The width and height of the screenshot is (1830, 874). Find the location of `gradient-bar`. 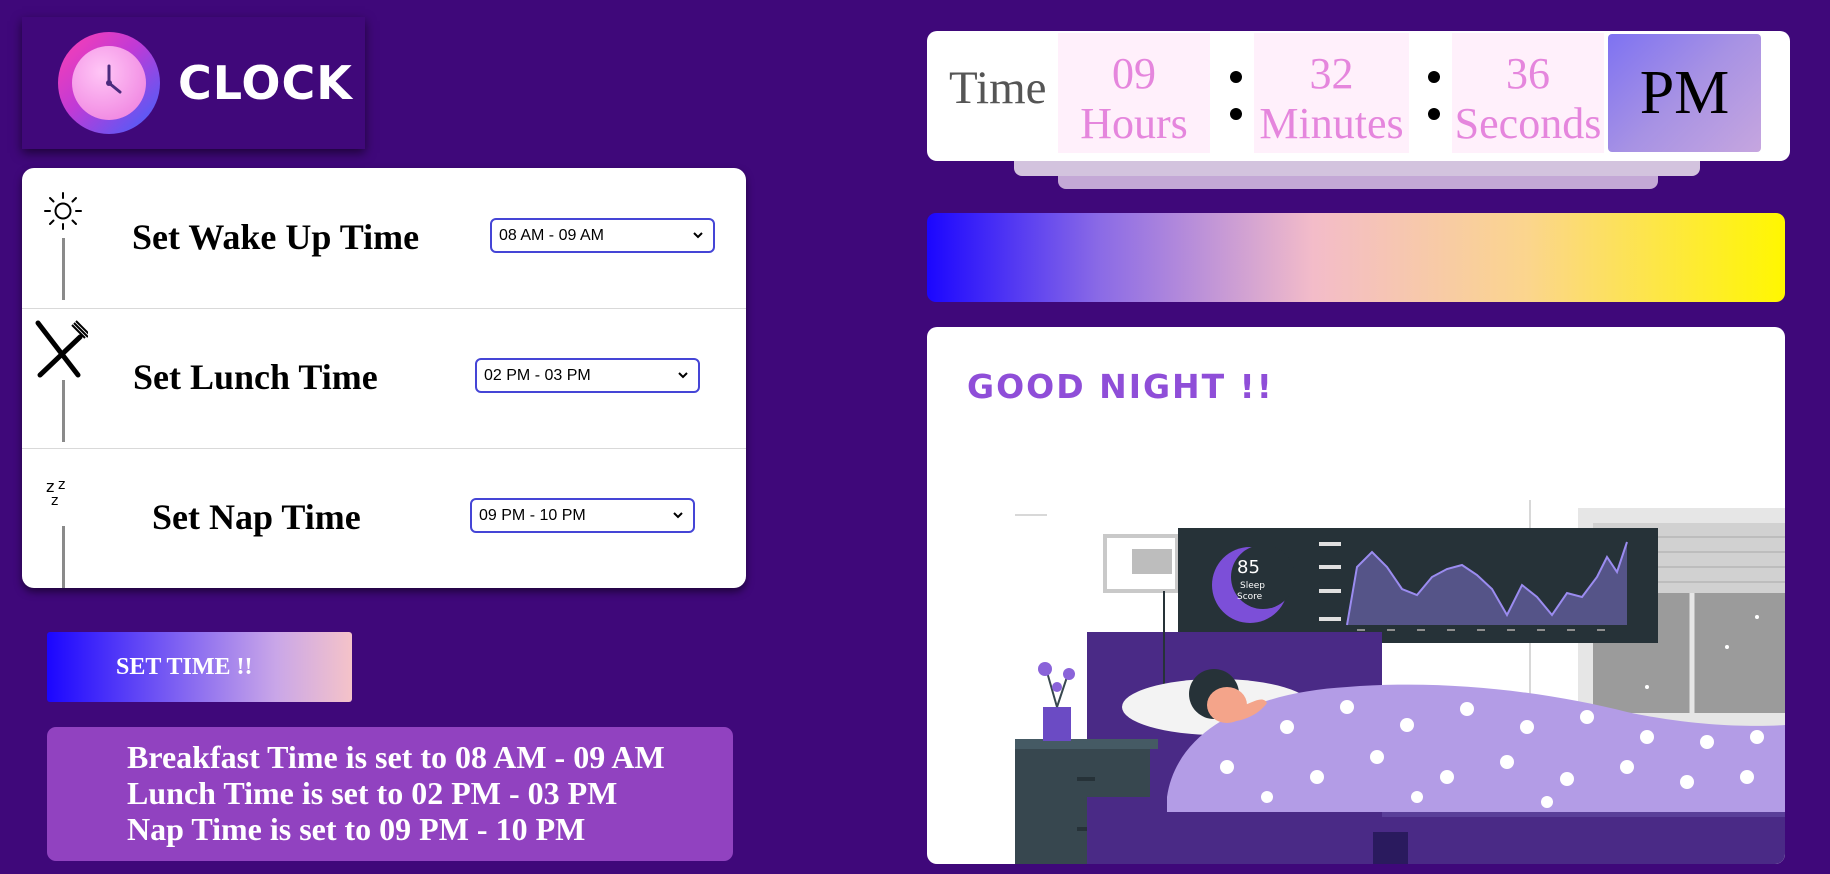

gradient-bar is located at coordinates (1356, 257).